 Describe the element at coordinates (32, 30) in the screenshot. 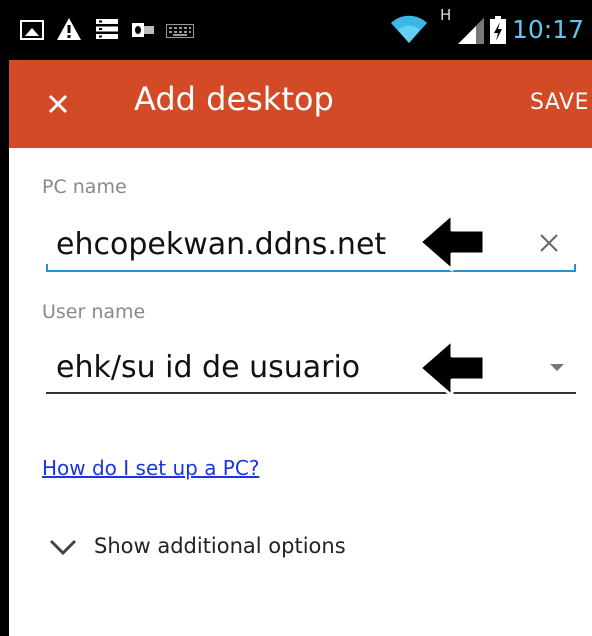

I see `gallery-icon` at that location.